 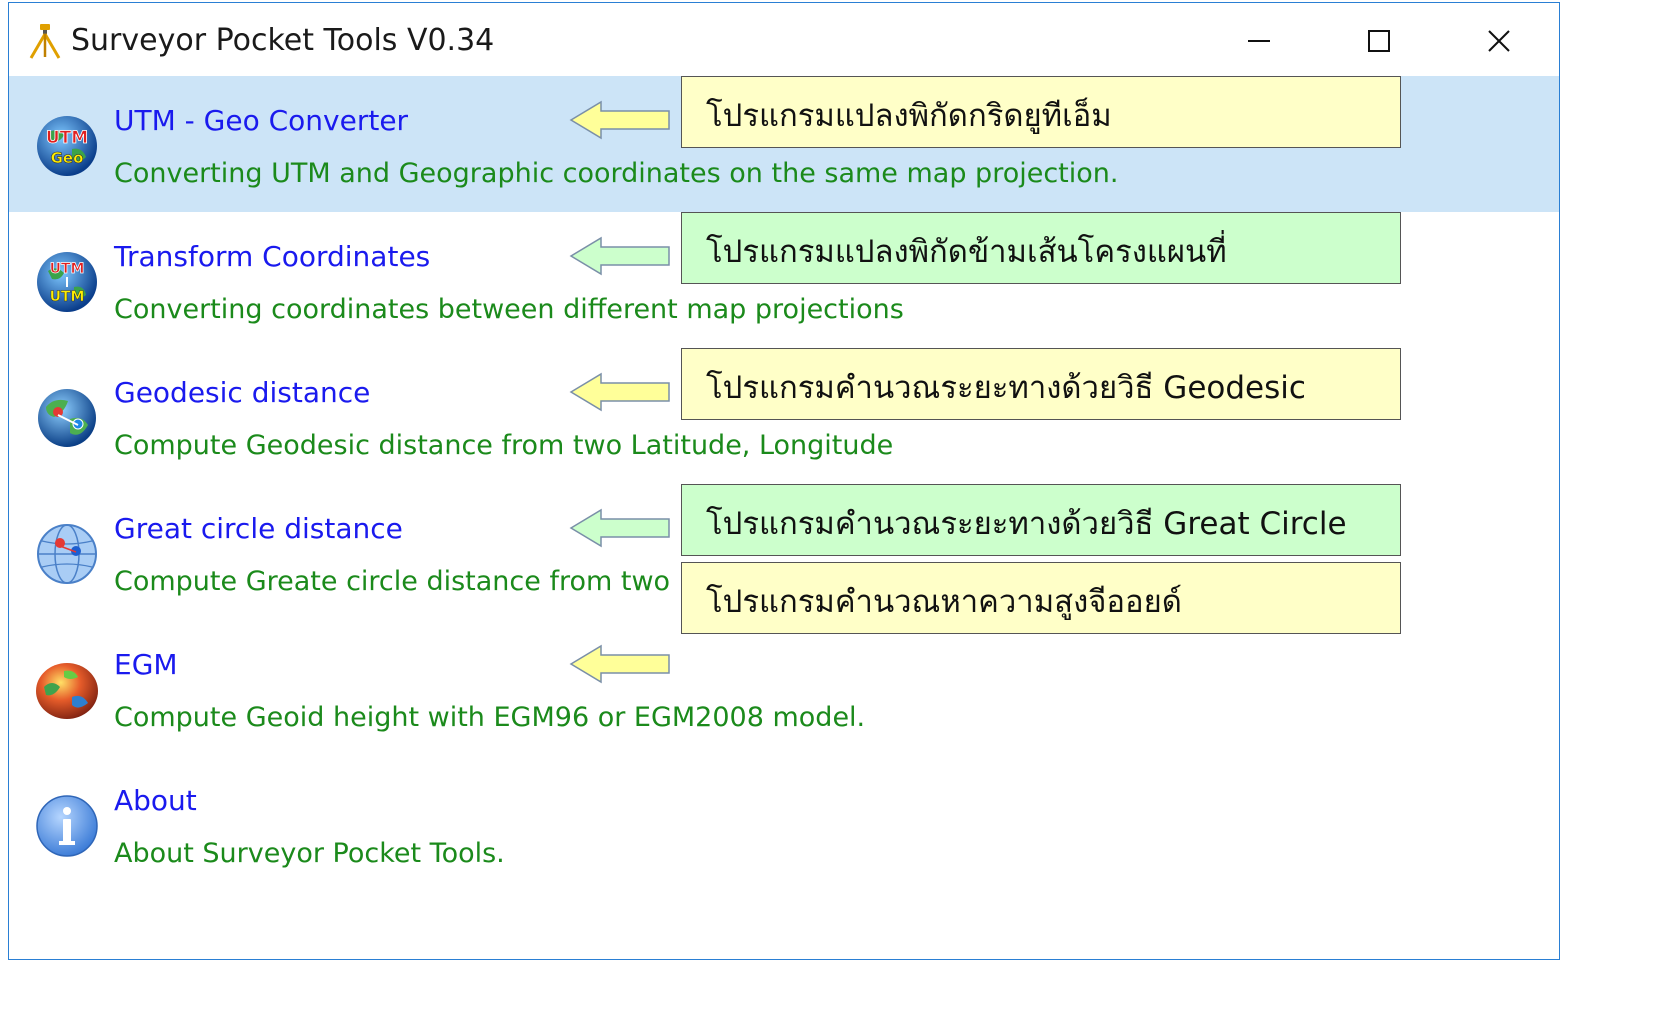 I want to click on item-title: Geodesic distance, so click(x=242, y=392).